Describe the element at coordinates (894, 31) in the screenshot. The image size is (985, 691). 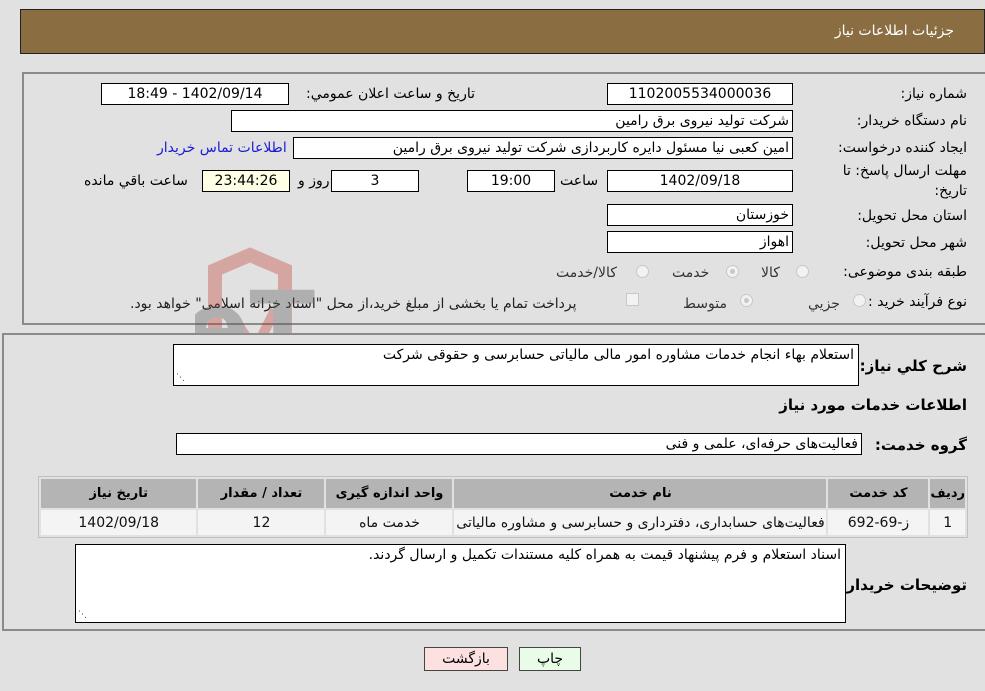
I see `page-title: جزئیات اطلاعات نیاز` at that location.